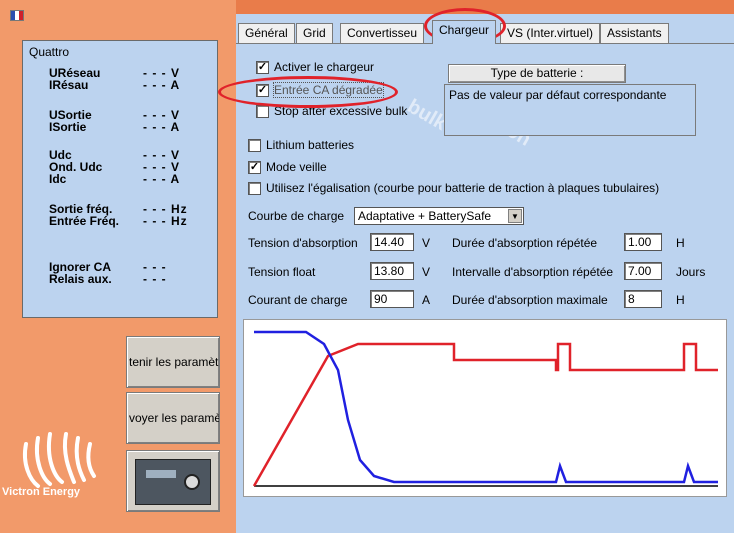  I want to click on battery-type-box: Pas de valeur par défaut correspondante, so click(570, 110).